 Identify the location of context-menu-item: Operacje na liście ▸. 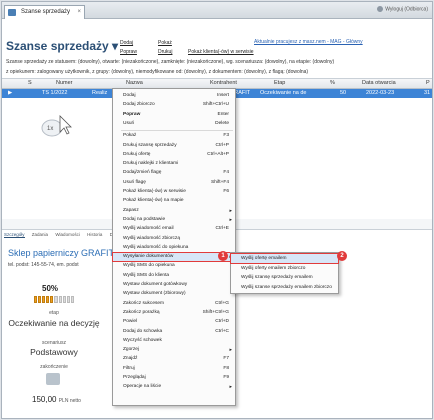
(174, 387).